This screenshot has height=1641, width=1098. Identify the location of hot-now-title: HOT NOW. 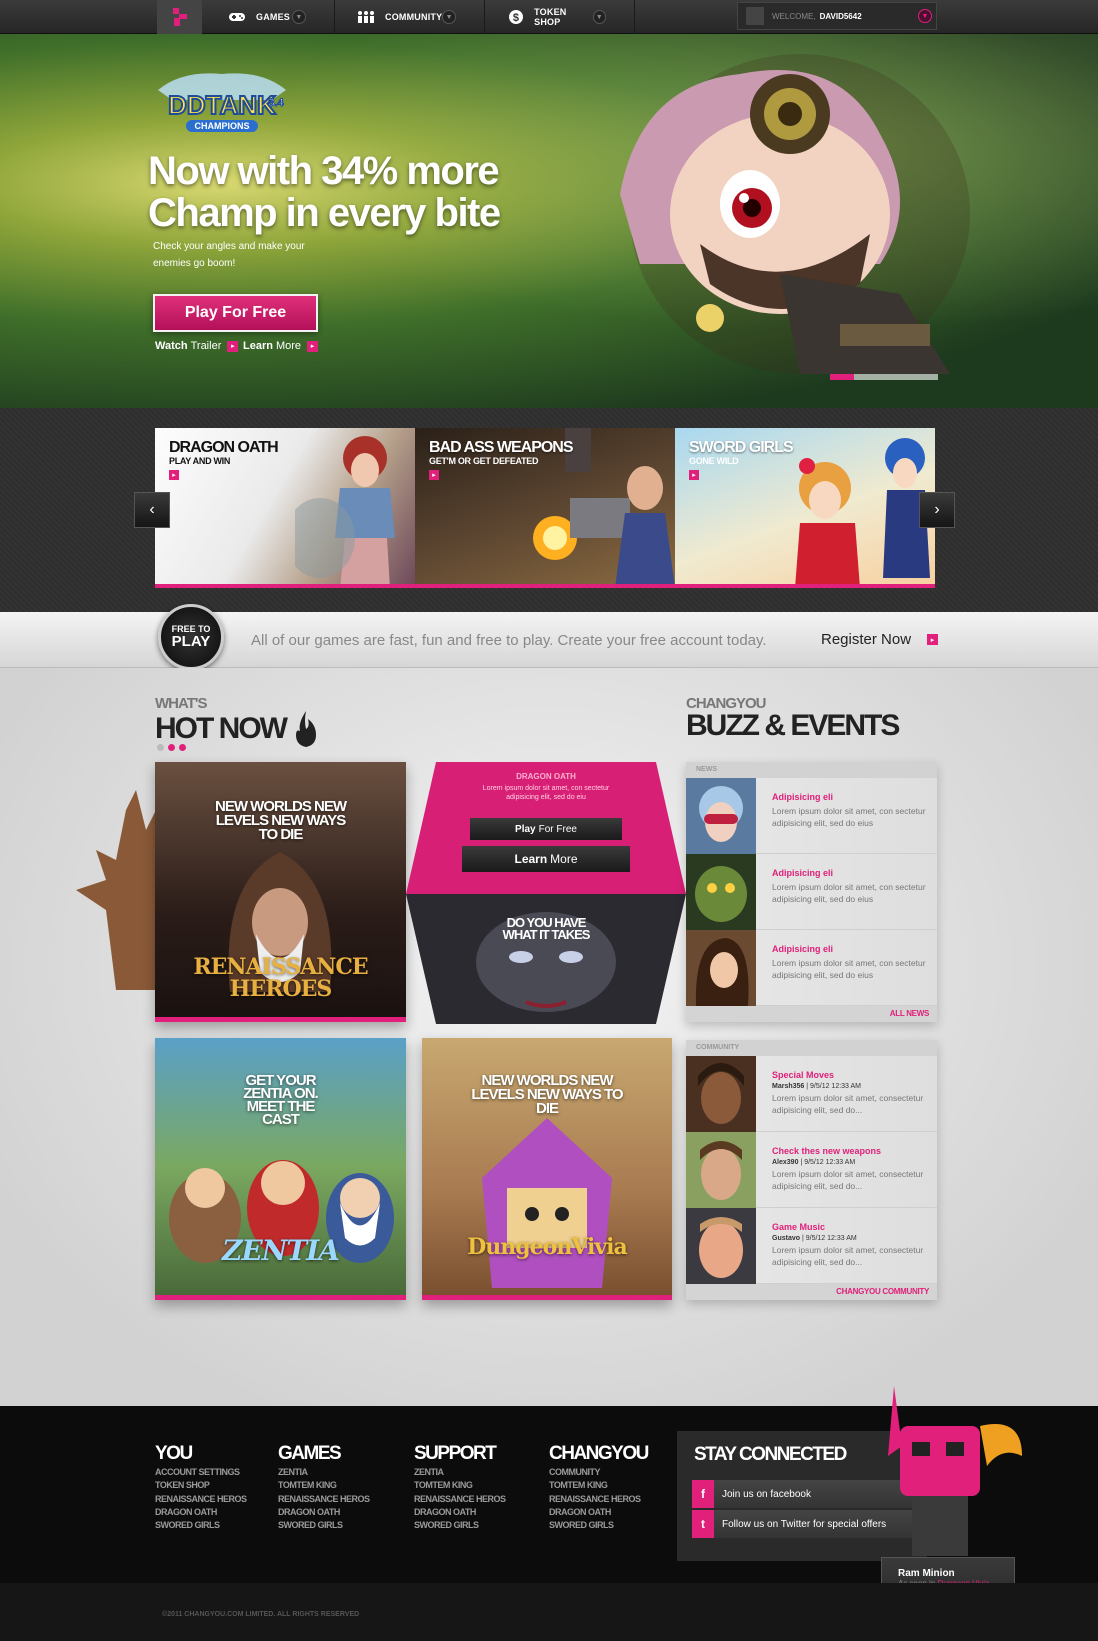
(221, 728).